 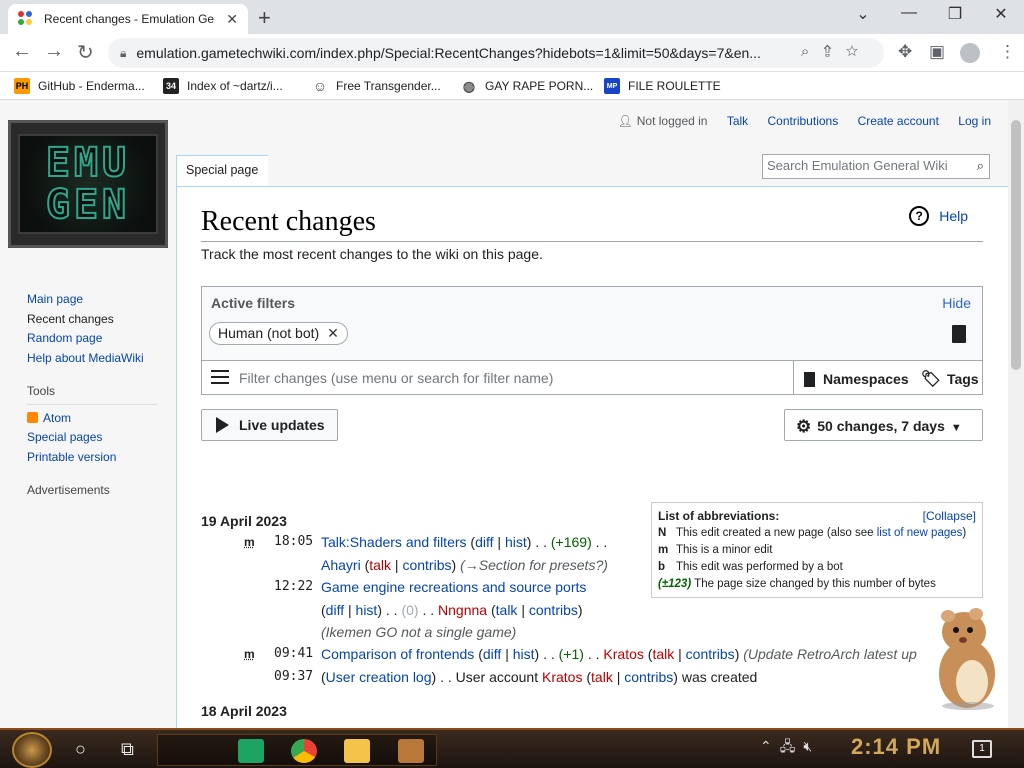 What do you see at coordinates (905, 52) in the screenshot?
I see `extensions-icon: ✥` at bounding box center [905, 52].